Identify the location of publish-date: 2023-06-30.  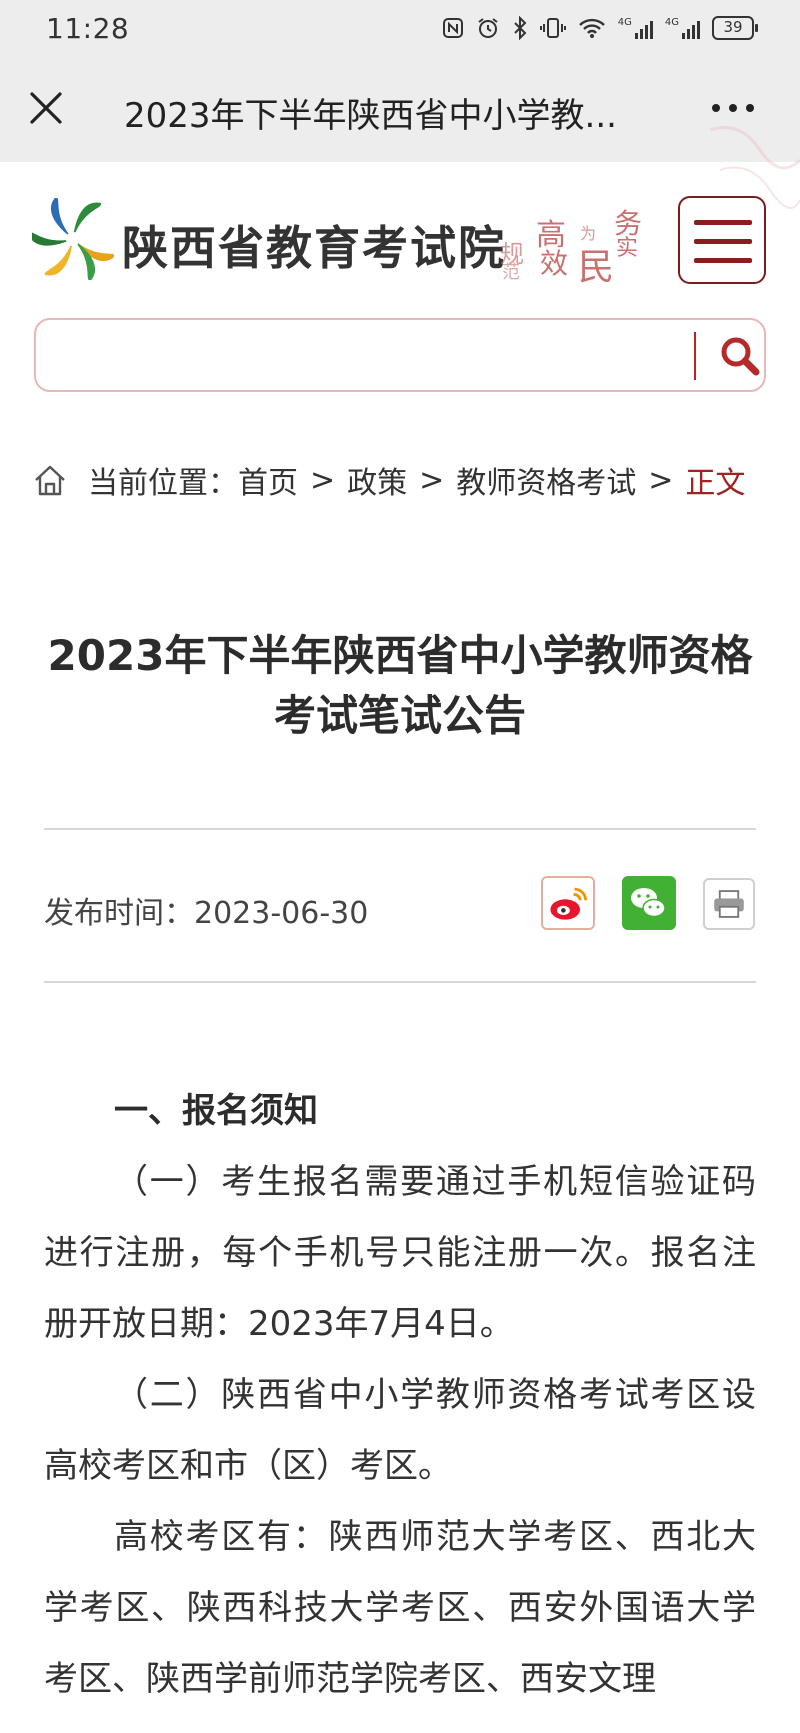
(281, 913).